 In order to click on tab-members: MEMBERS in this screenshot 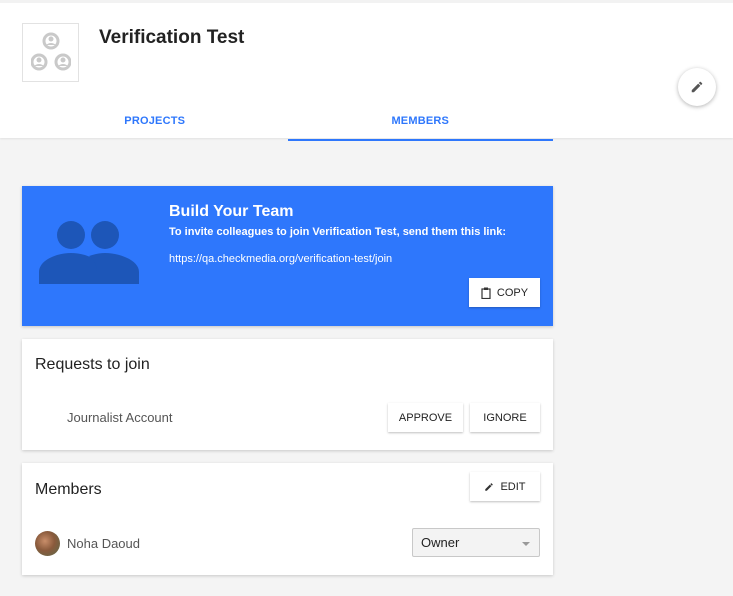, I will do `click(420, 122)`.